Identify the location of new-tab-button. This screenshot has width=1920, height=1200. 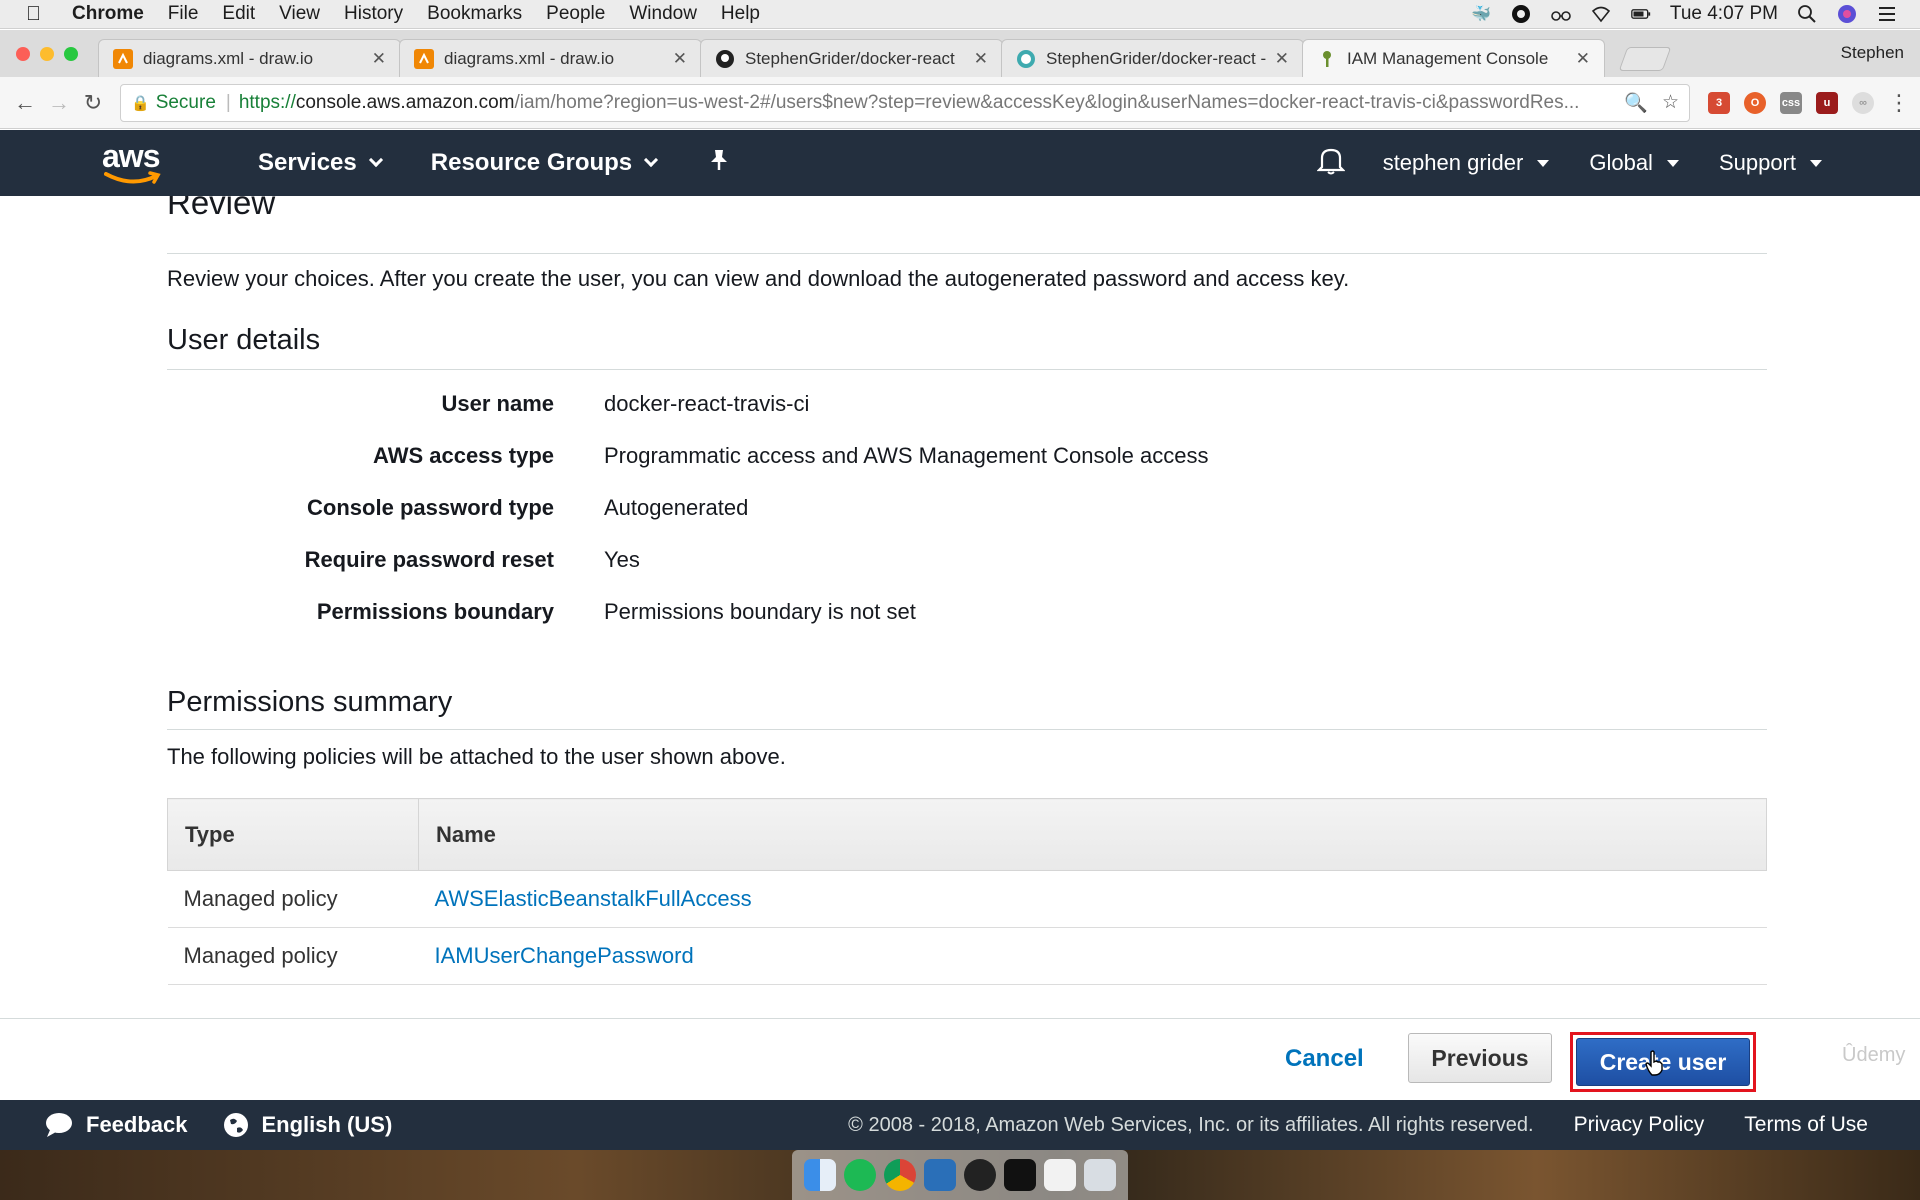
(1645, 59).